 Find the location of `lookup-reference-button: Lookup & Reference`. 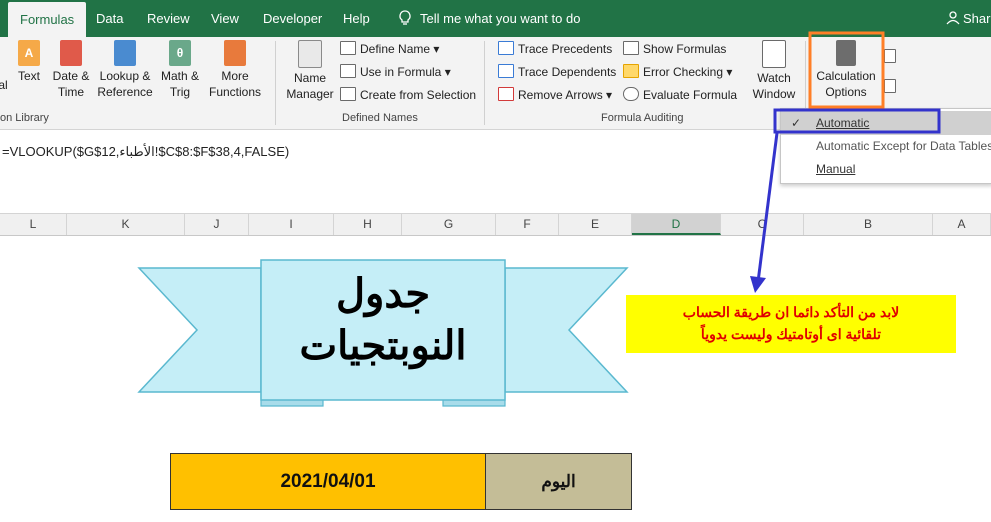

lookup-reference-button: Lookup & Reference is located at coordinates (125, 70).